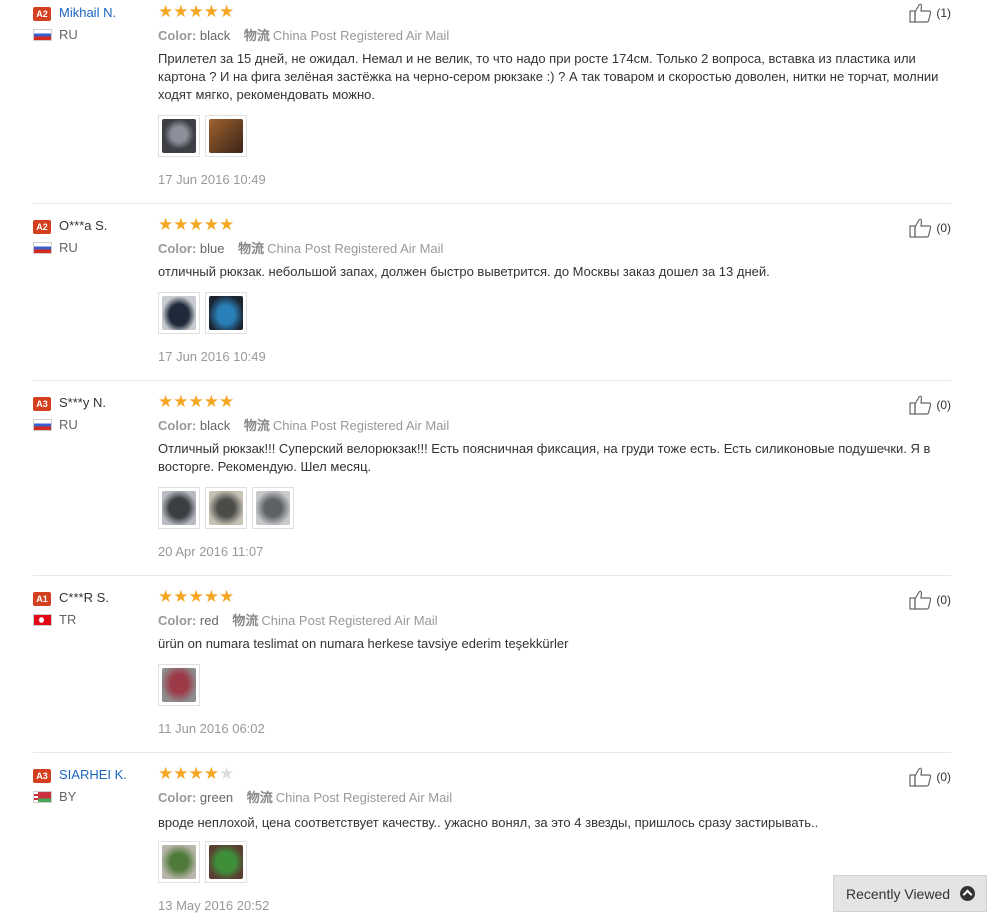  I want to click on reviewer-name: C***R S., so click(84, 597).